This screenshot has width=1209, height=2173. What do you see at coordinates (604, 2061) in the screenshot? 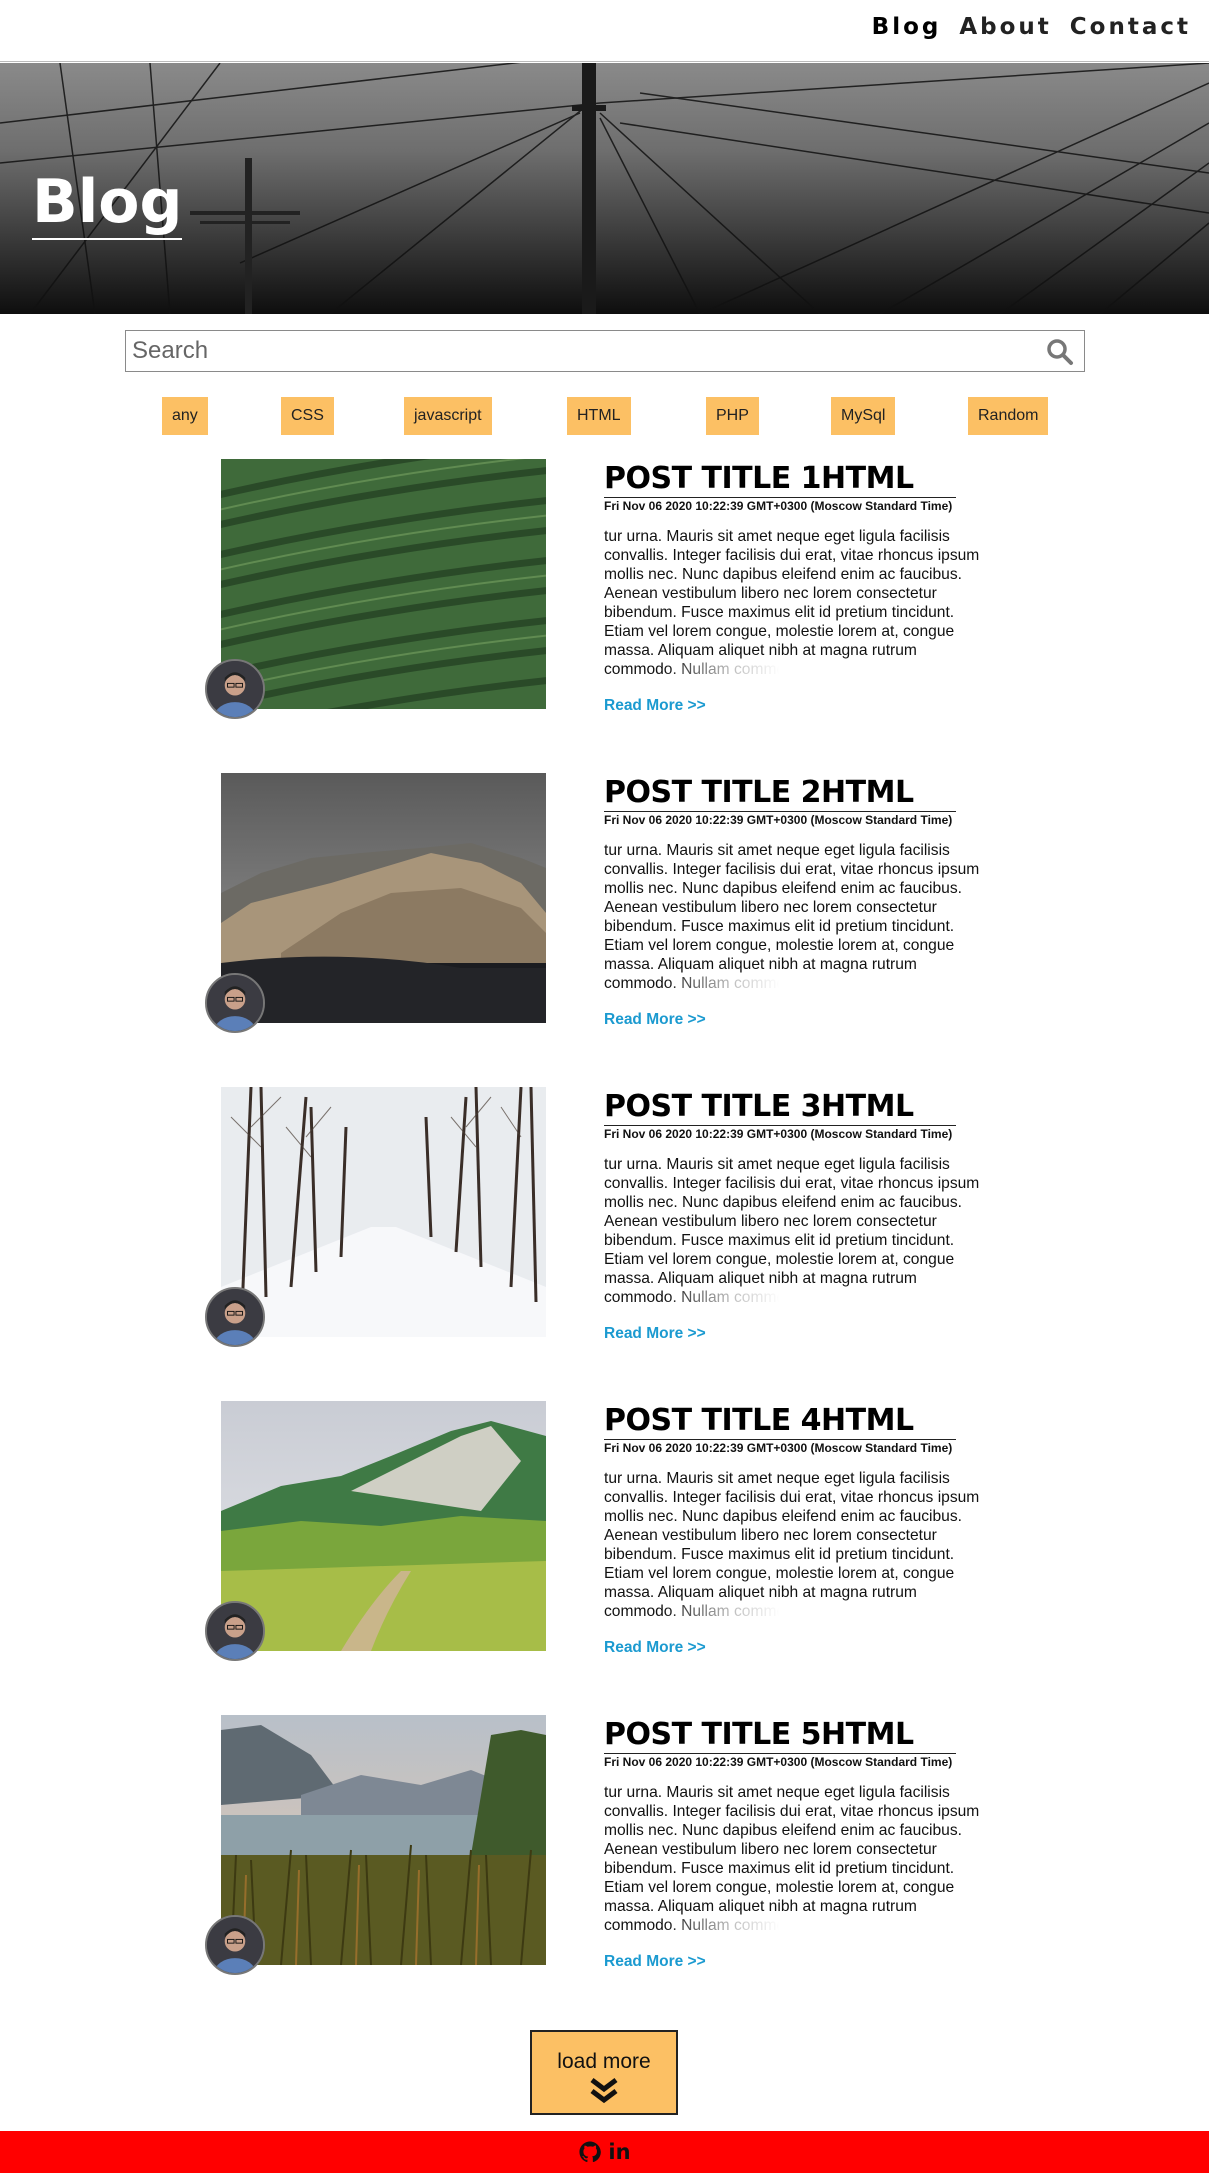
I see `load-more-label: load more` at bounding box center [604, 2061].